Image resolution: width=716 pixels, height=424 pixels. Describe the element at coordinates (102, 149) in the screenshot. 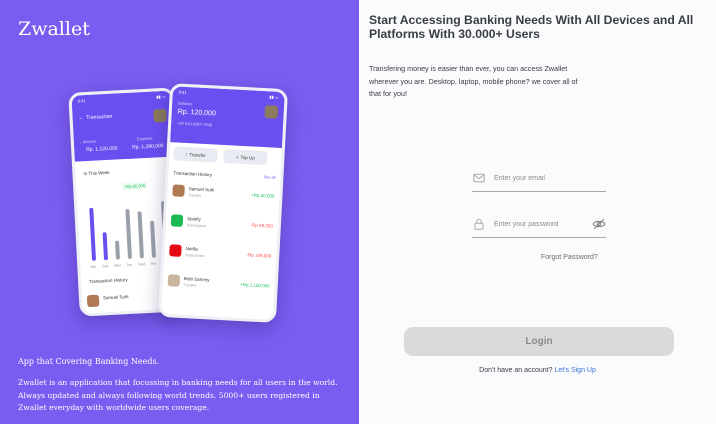

I see `income-value: Rp. 1,120,000` at that location.